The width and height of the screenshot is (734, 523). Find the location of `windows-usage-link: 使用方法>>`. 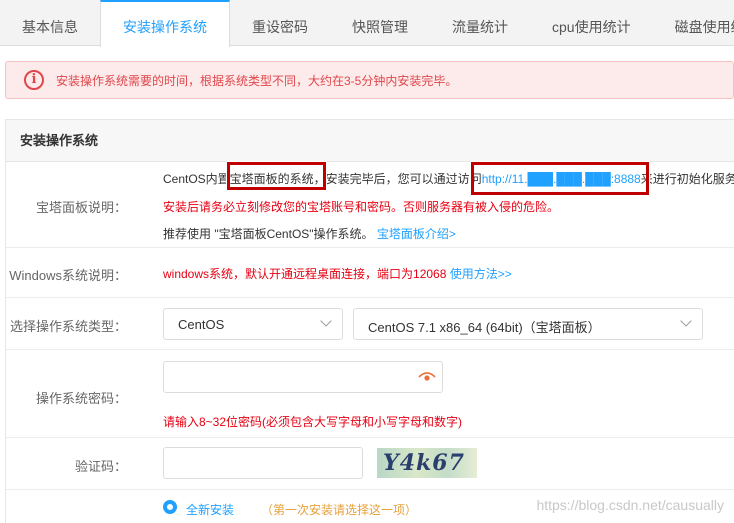

windows-usage-link: 使用方法>> is located at coordinates (481, 274).